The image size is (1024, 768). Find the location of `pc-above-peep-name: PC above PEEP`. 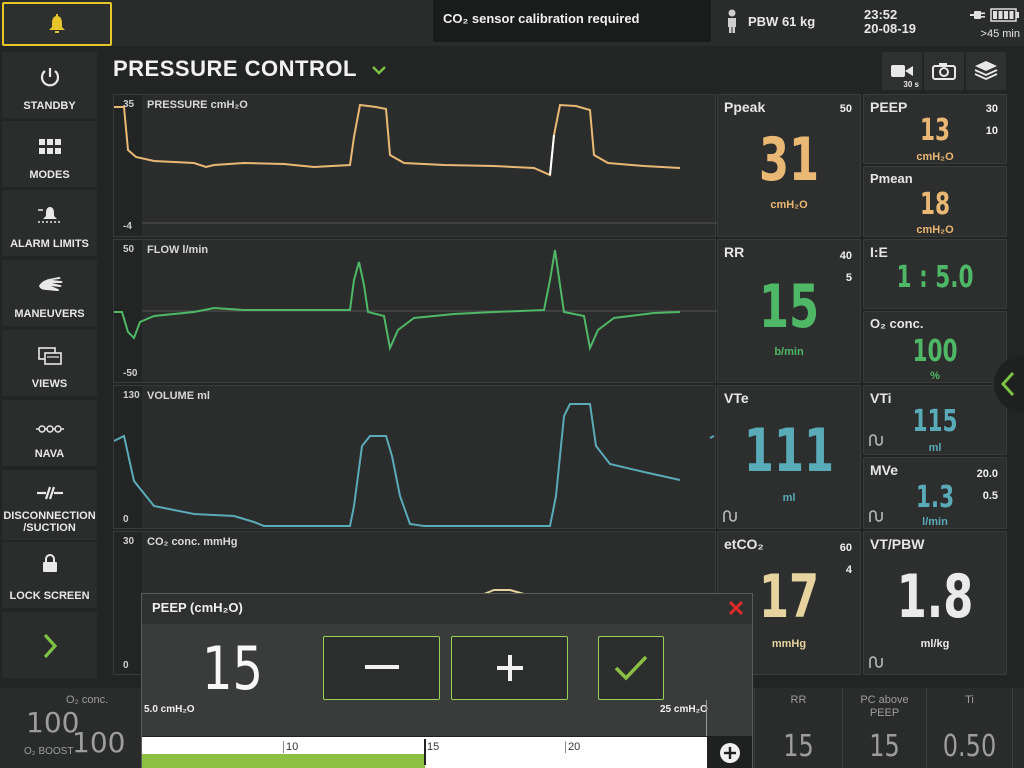

pc-above-peep-name: PC above PEEP is located at coordinates (884, 706).